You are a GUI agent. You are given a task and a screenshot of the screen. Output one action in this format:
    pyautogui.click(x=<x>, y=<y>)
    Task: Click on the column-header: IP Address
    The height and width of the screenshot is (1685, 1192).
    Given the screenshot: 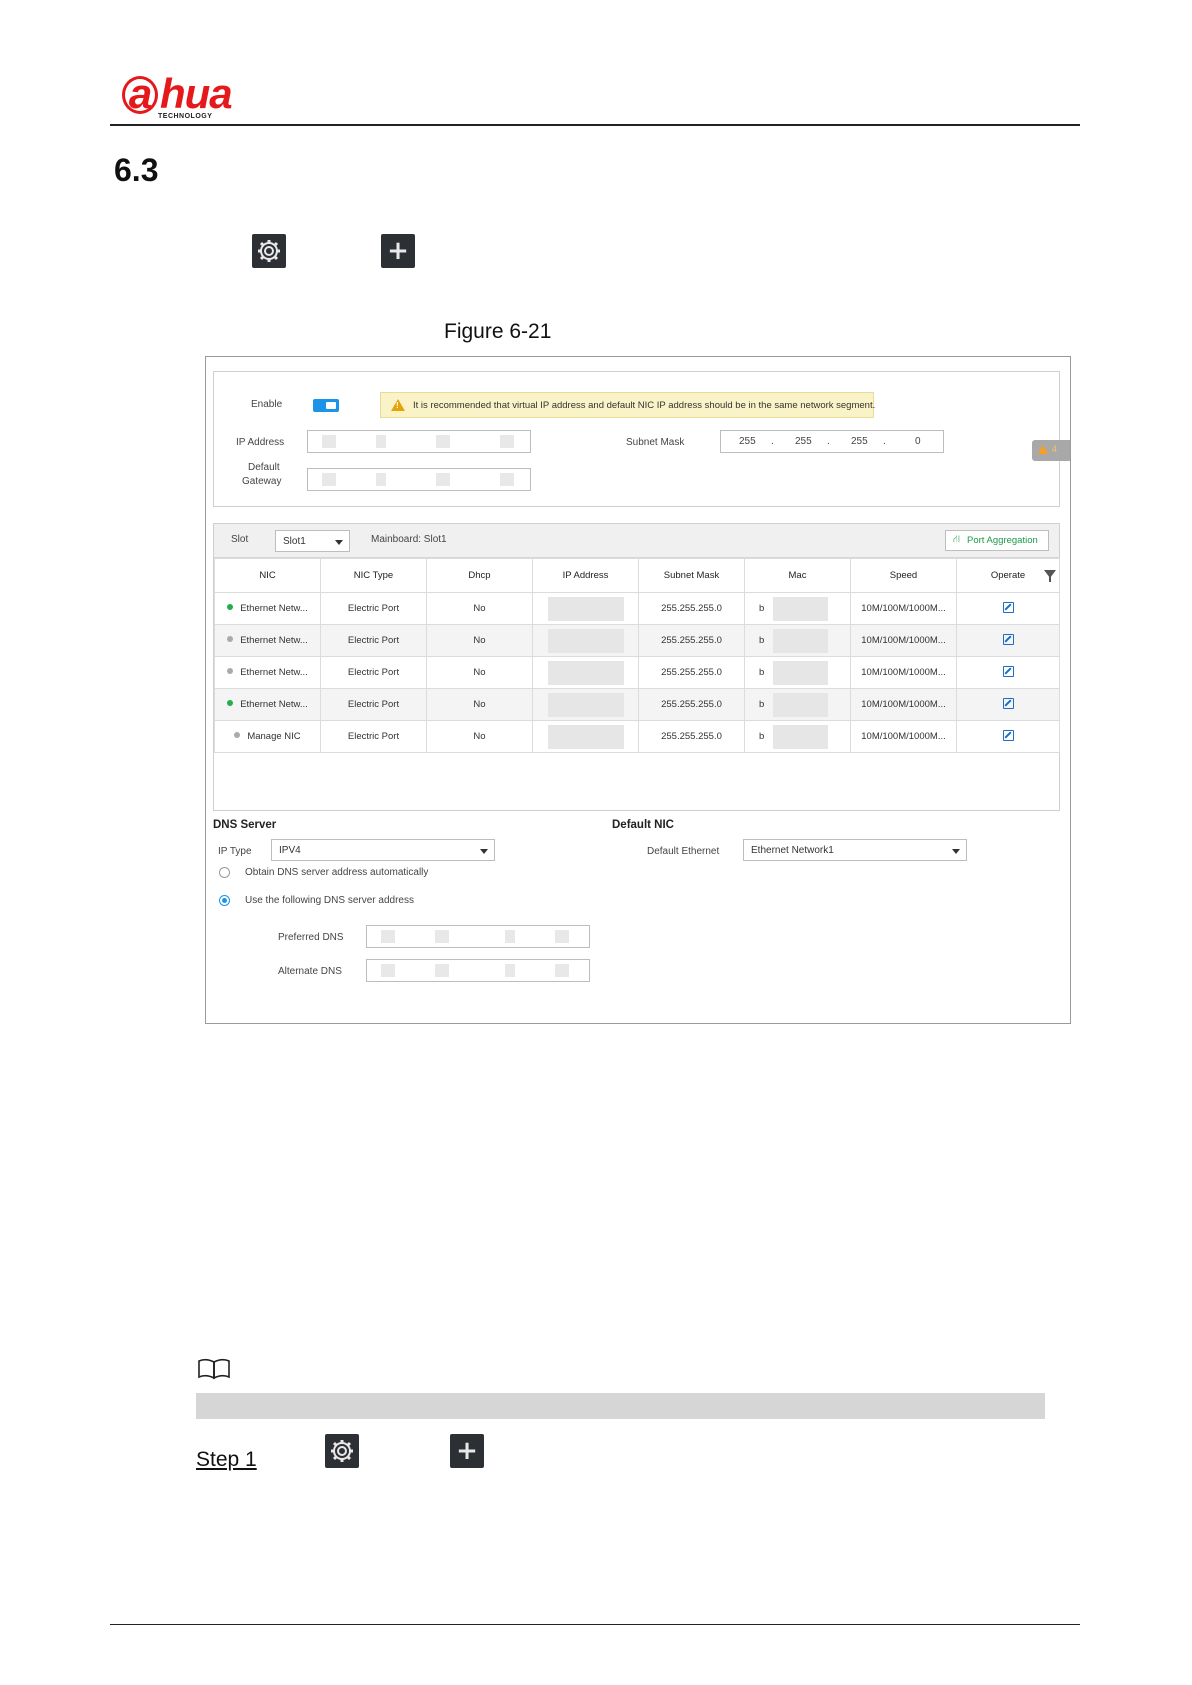 What is the action you would take?
    pyautogui.click(x=585, y=575)
    